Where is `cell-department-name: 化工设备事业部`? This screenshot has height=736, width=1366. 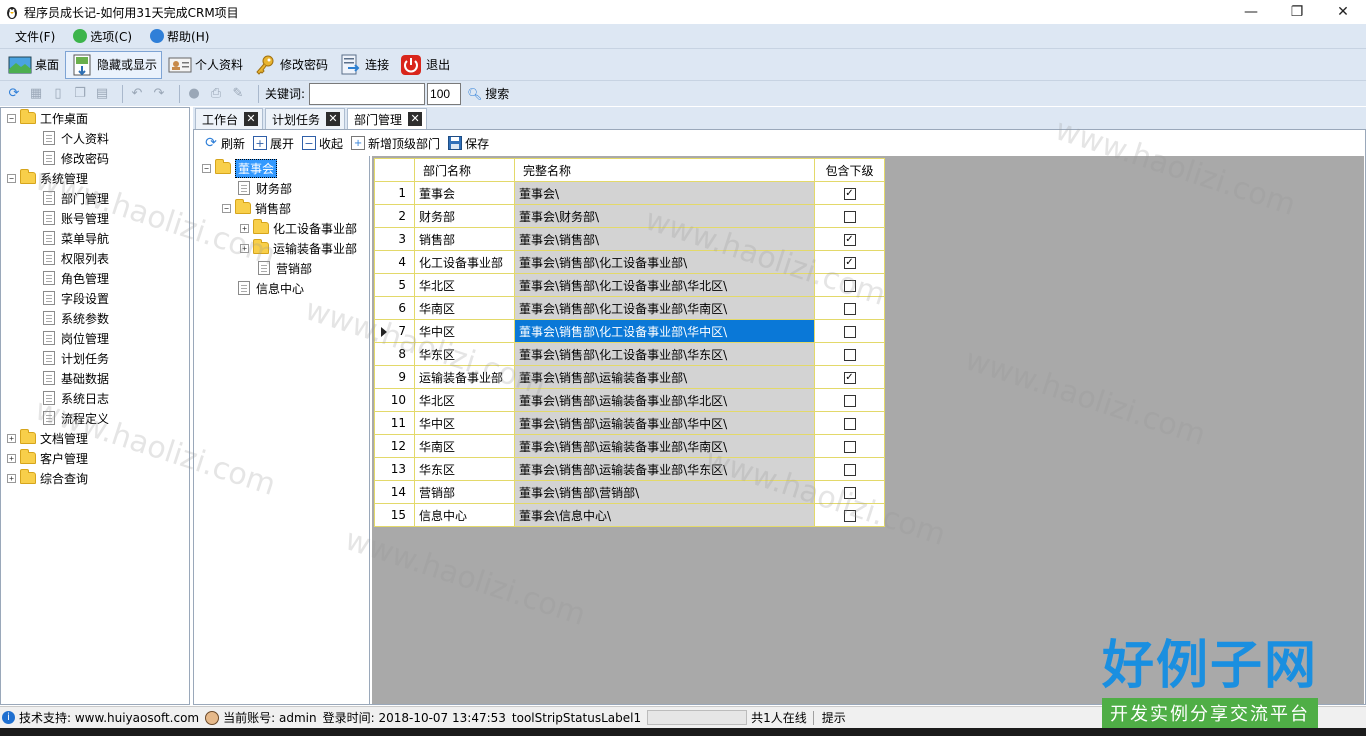 cell-department-name: 化工设备事业部 is located at coordinates (464, 262).